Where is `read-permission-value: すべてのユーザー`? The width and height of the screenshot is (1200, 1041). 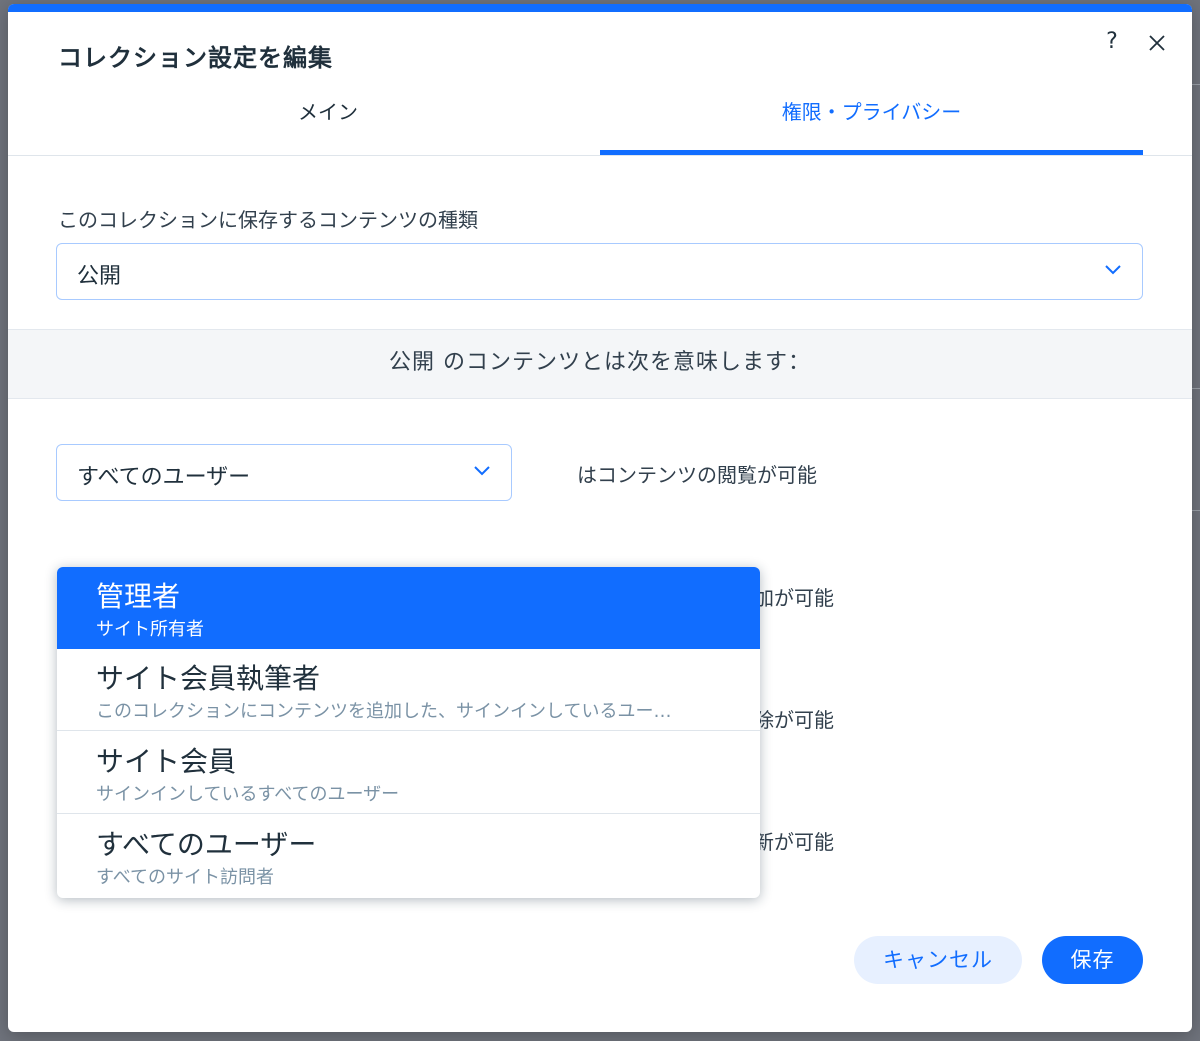
read-permission-value: すべてのユーザー is located at coordinates (164, 477).